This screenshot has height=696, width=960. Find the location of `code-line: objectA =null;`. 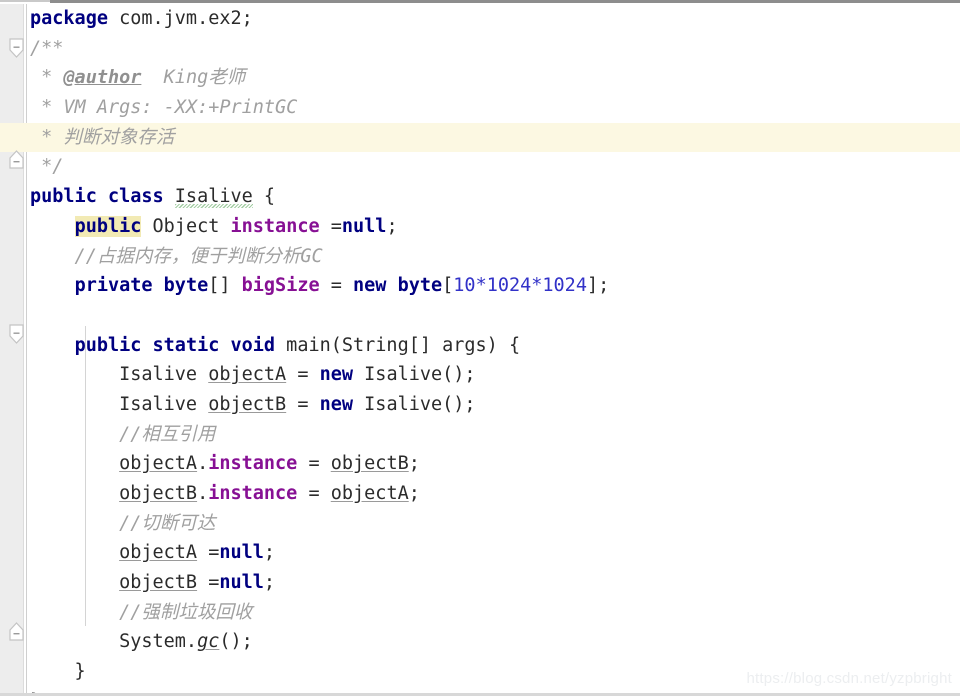

code-line: objectA =null; is located at coordinates (480, 553).